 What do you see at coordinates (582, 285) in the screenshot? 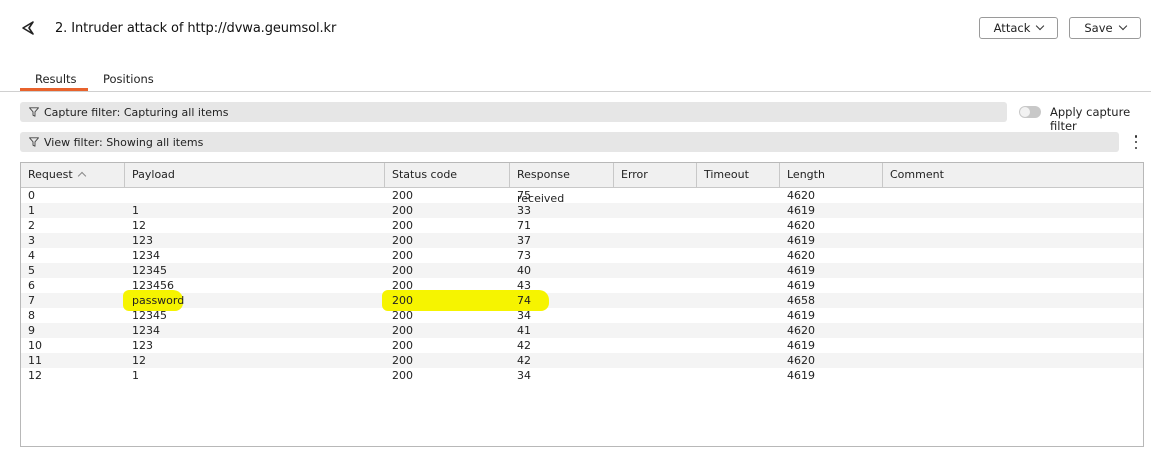
I see `table-row: 6 123456 200 43 4619` at bounding box center [582, 285].